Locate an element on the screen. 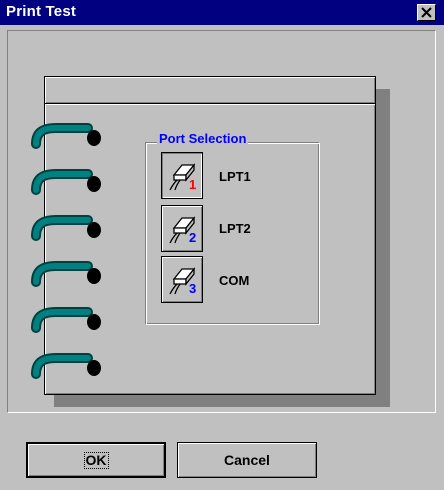 This screenshot has height=490, width=444. port-com-label: COM is located at coordinates (234, 280).